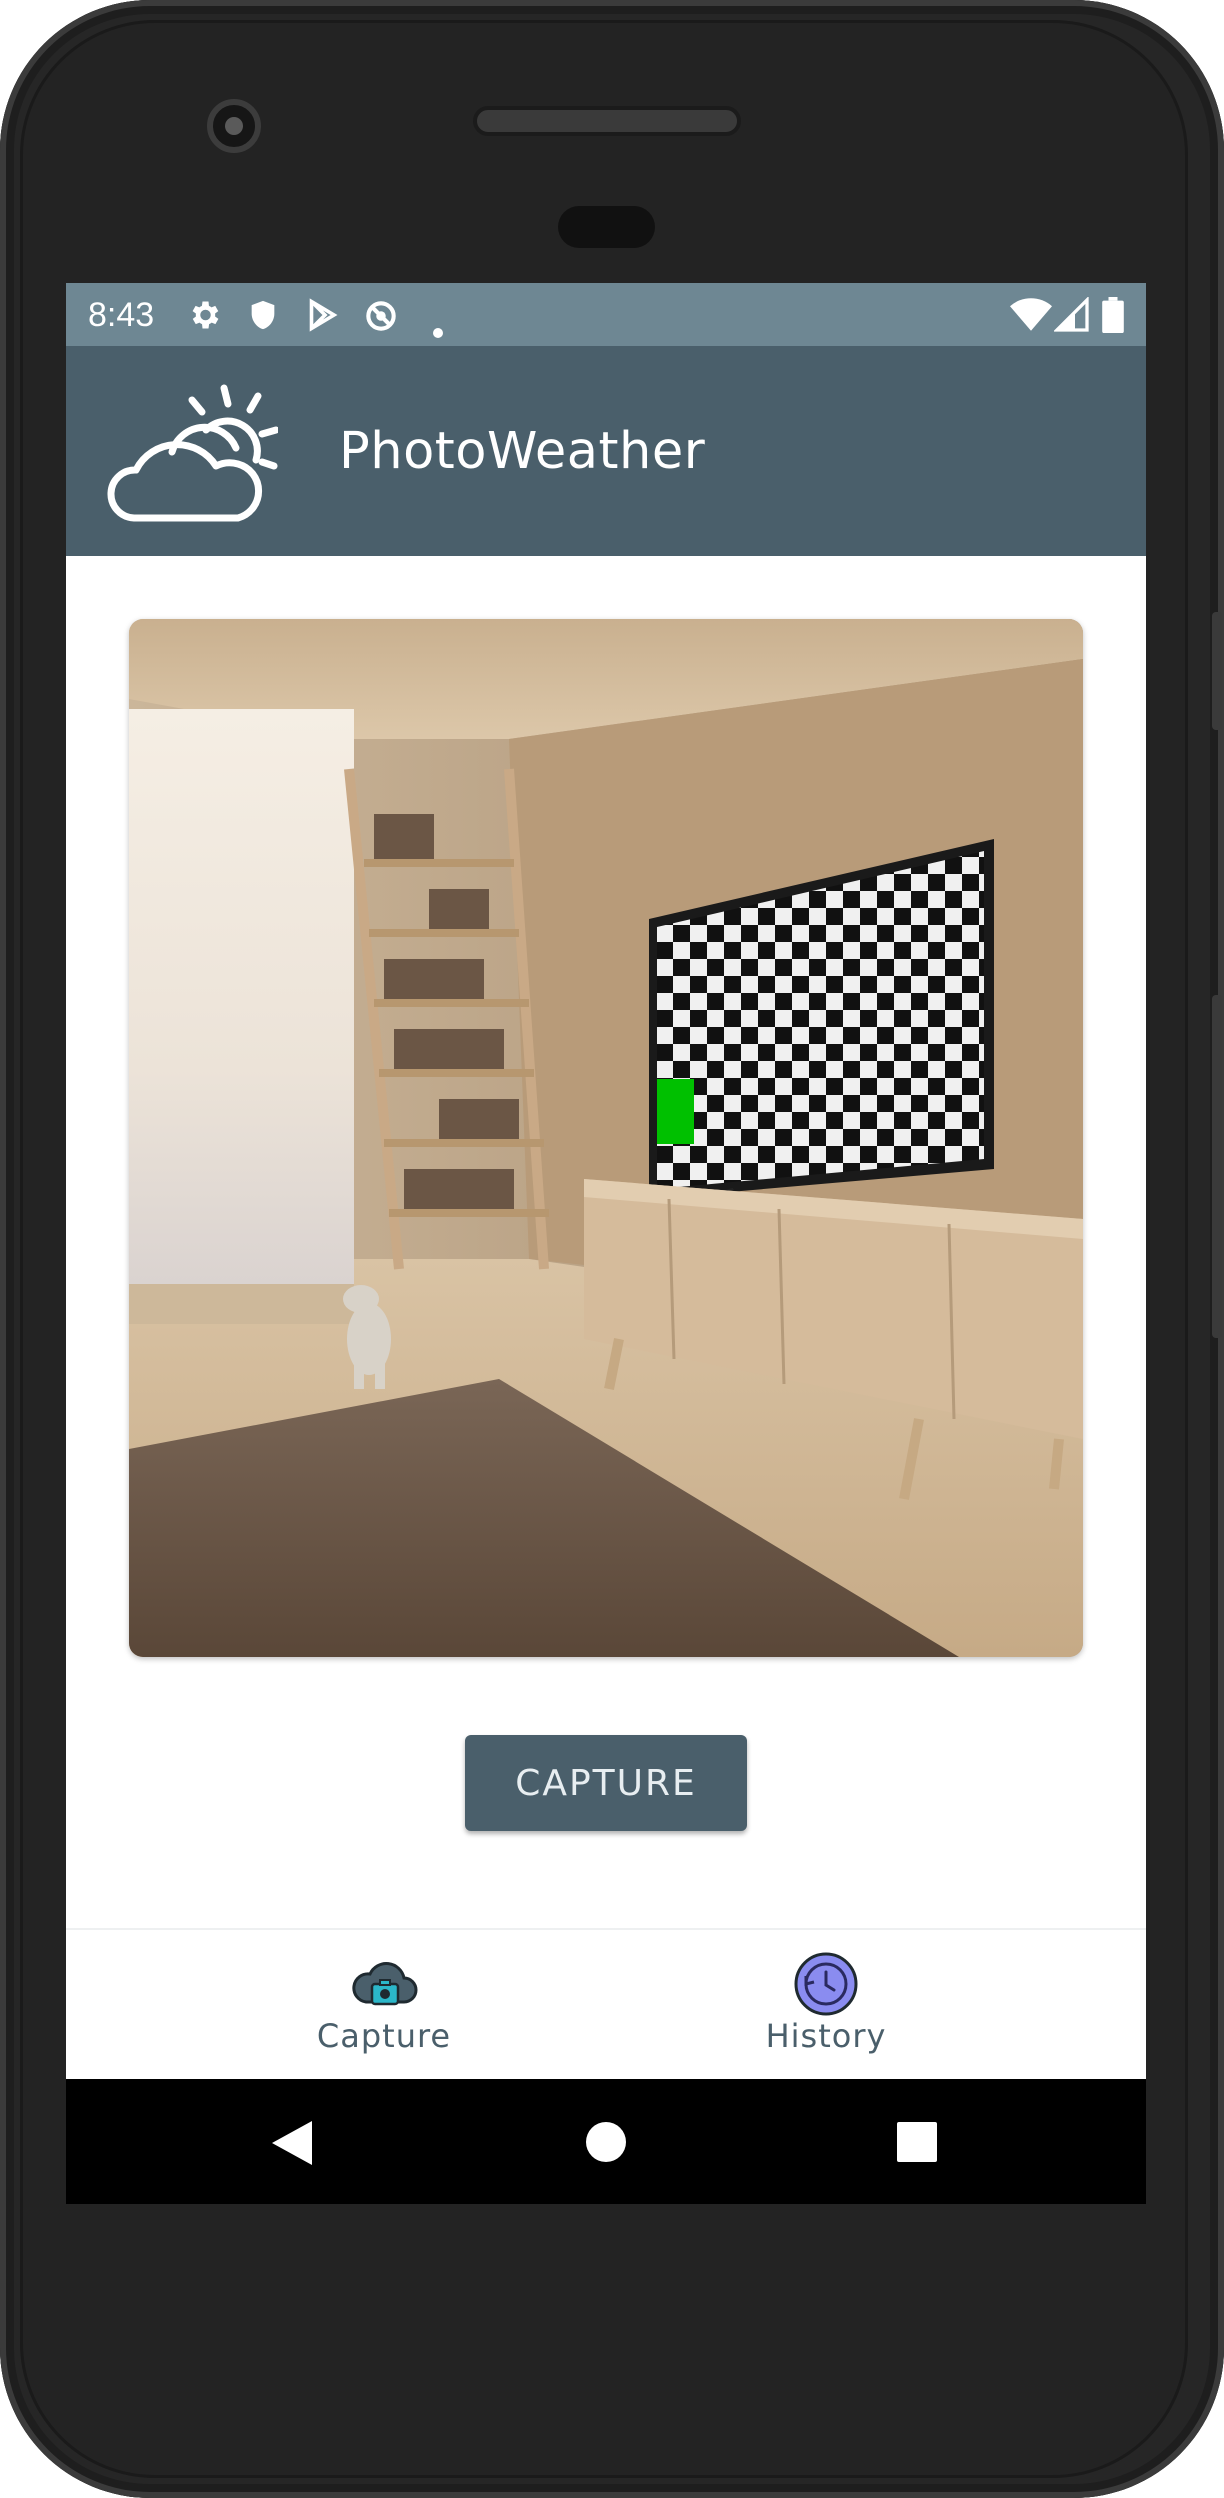 The width and height of the screenshot is (1224, 2498). What do you see at coordinates (385, 1984) in the screenshot?
I see `cloud-camera-icon` at bounding box center [385, 1984].